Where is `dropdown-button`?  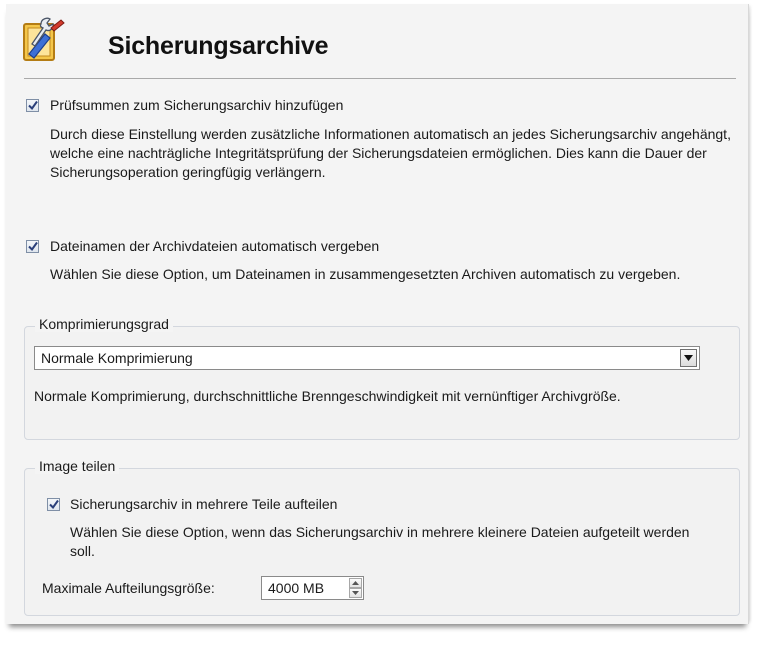
dropdown-button is located at coordinates (688, 358).